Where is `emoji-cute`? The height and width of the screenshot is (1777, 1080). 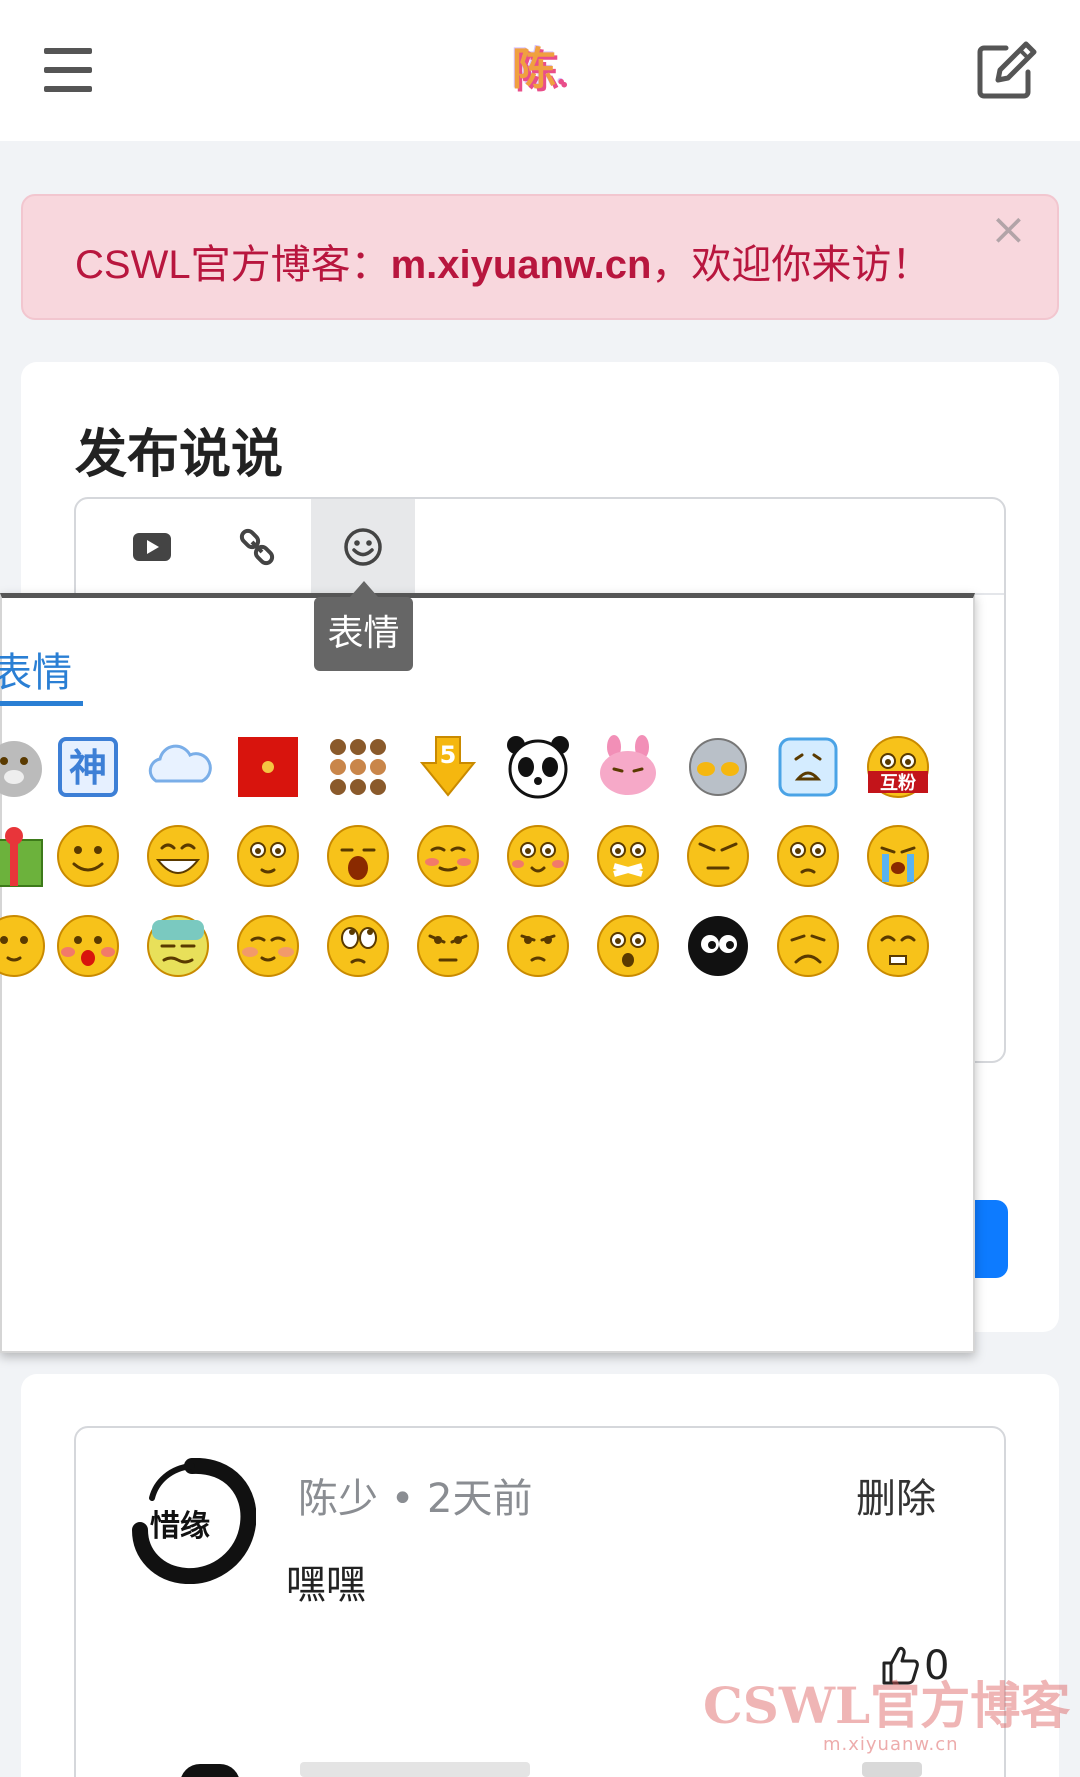 emoji-cute is located at coordinates (538, 856).